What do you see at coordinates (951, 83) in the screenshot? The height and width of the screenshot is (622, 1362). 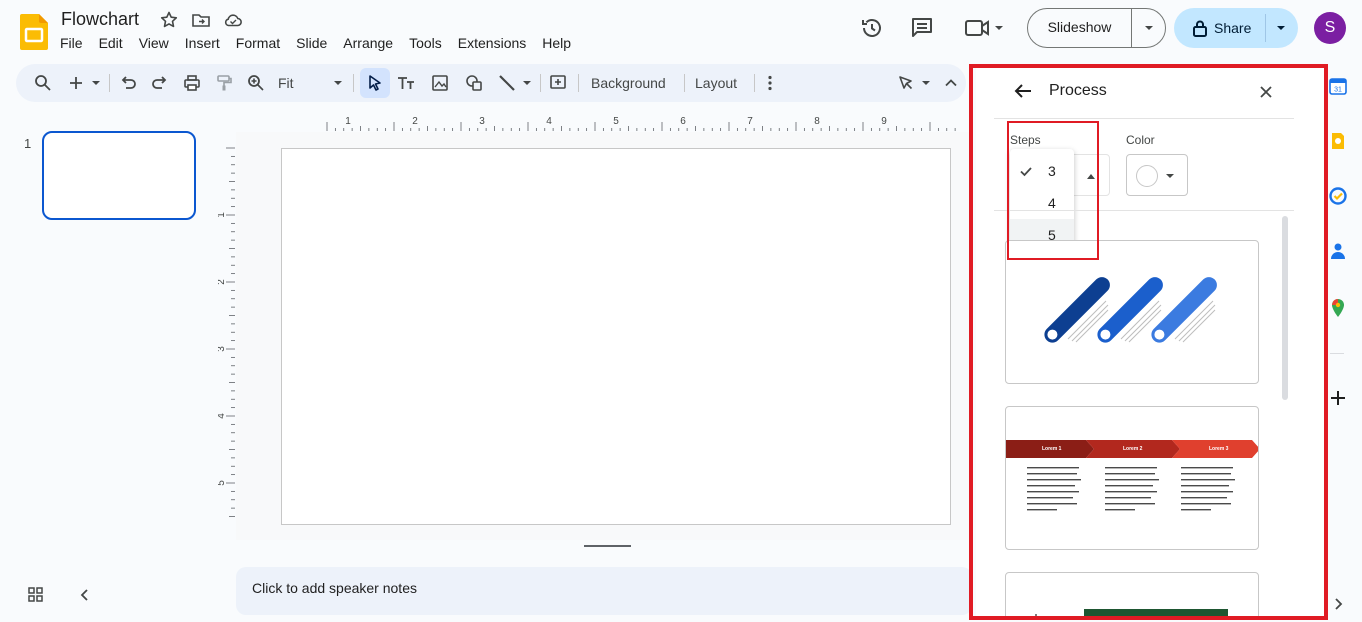 I see `collapse-icon` at bounding box center [951, 83].